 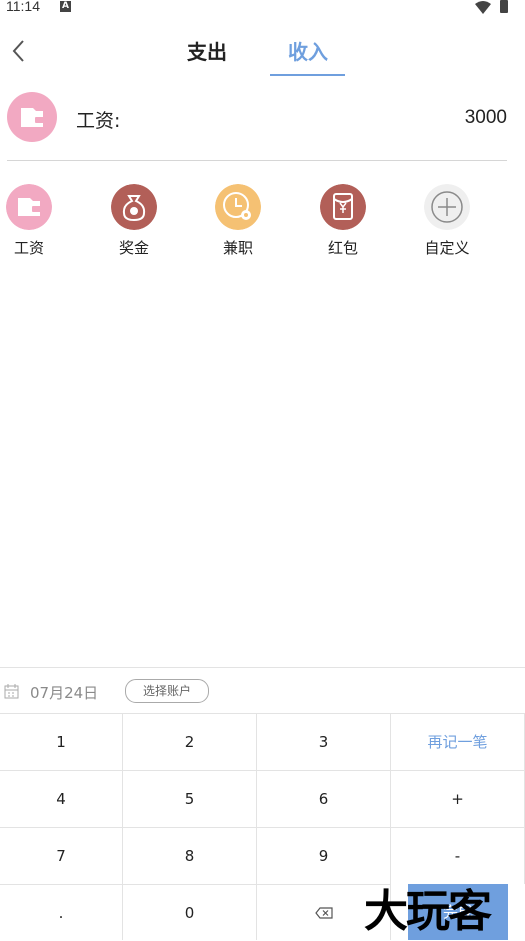 What do you see at coordinates (458, 855) in the screenshot?
I see `key-minus: -` at bounding box center [458, 855].